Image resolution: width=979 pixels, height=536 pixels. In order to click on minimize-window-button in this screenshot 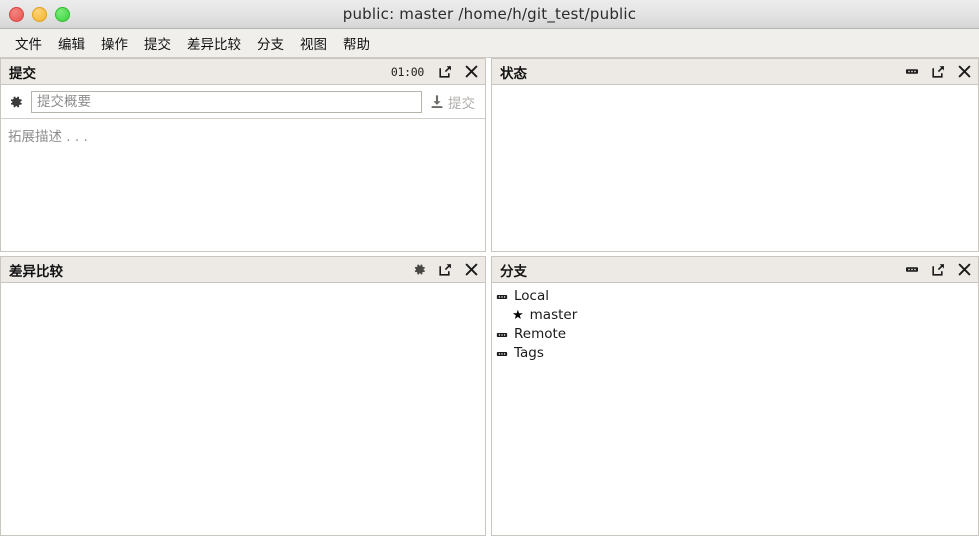, I will do `click(39, 14)`.